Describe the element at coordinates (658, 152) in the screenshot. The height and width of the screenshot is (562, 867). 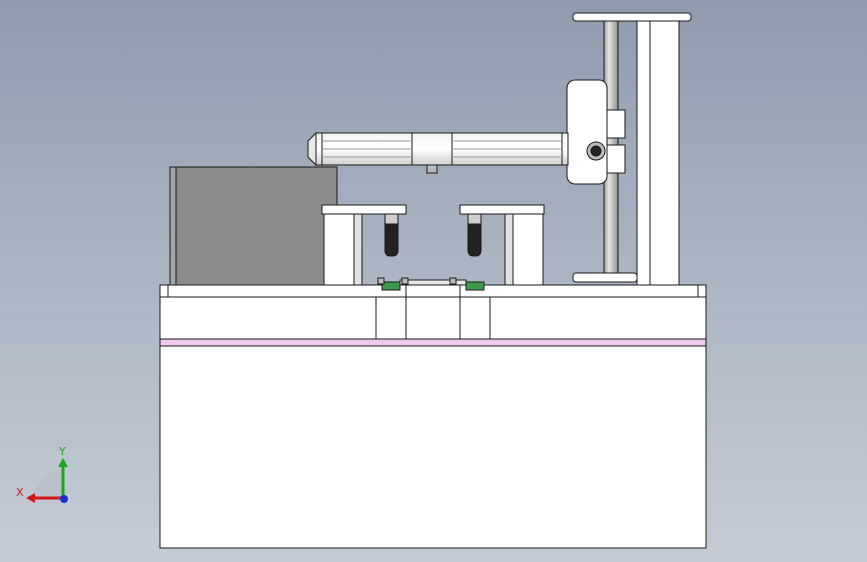
I see `column-post` at that location.